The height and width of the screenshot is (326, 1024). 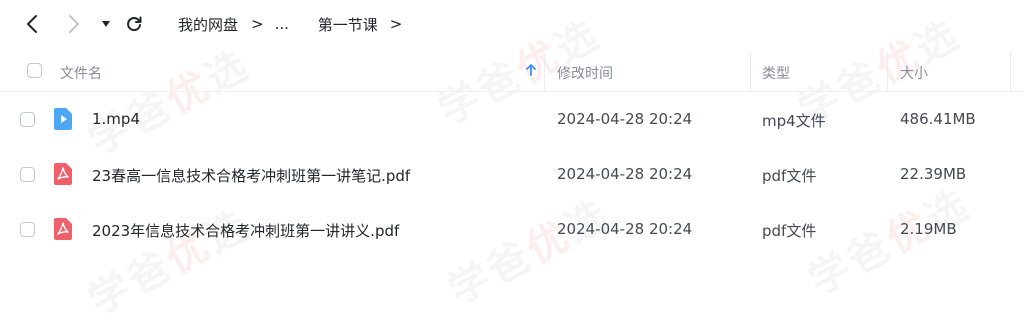 I want to click on header-type: 类型, so click(x=776, y=73).